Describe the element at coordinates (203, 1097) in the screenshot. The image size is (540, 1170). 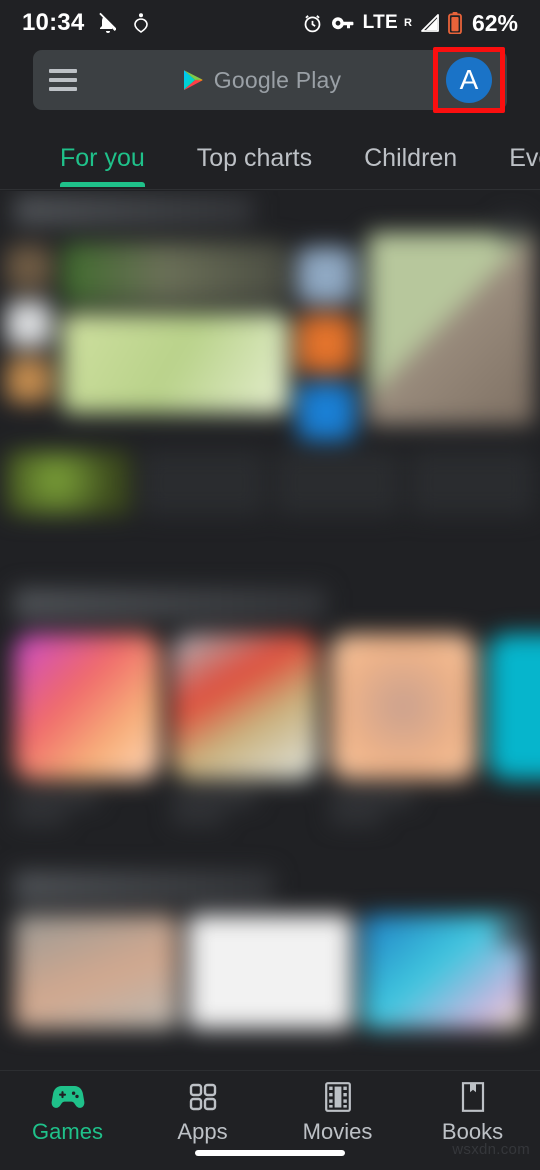
I see `apps-grid-icon` at that location.